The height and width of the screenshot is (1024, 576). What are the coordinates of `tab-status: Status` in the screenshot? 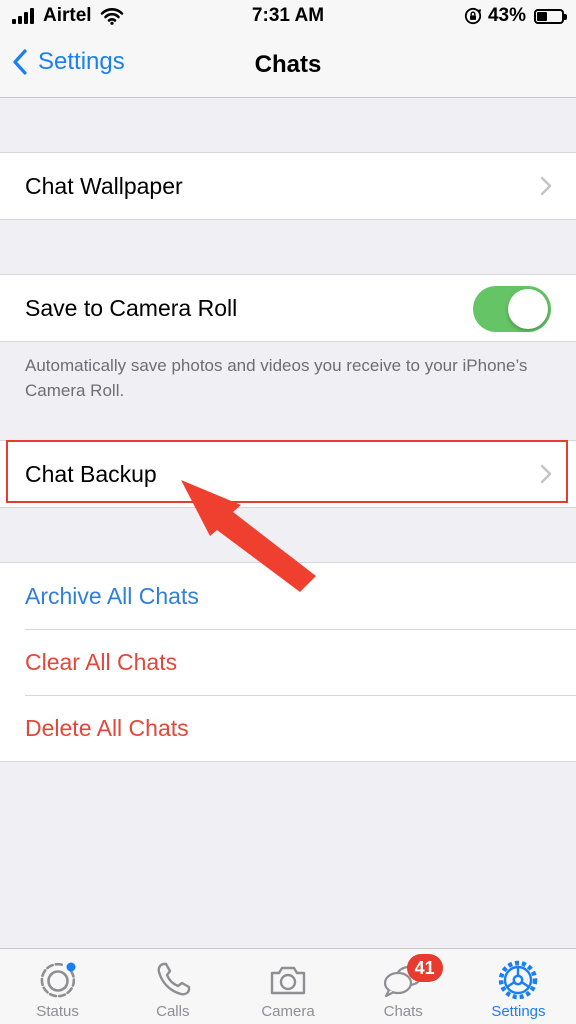 It's located at (57, 986).